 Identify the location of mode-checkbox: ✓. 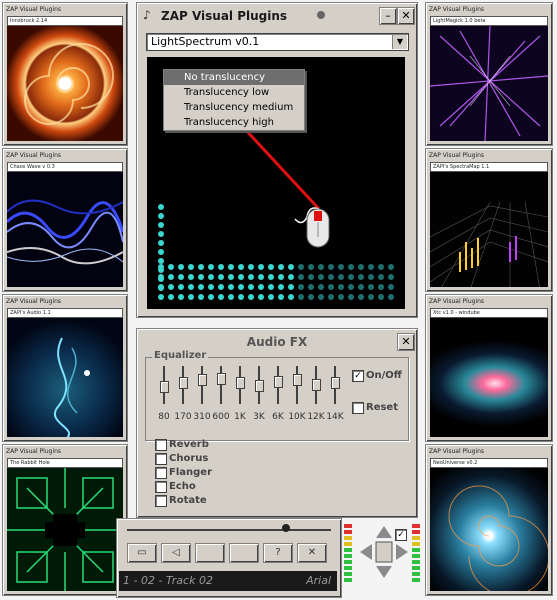
(401, 535).